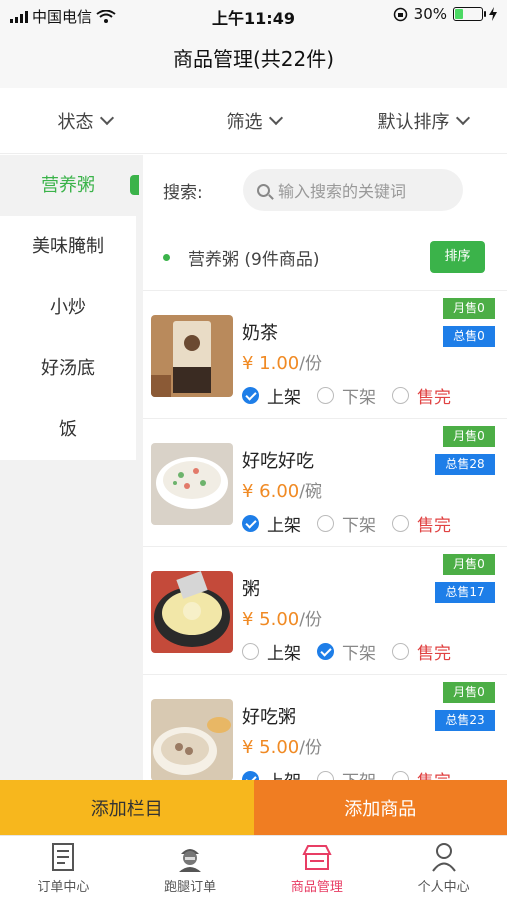  Describe the element at coordinates (325, 611) in the screenshot. I see `product-item: 粥 ¥ 5.00/份 上架 下架 售完 月售0 总售17` at that location.